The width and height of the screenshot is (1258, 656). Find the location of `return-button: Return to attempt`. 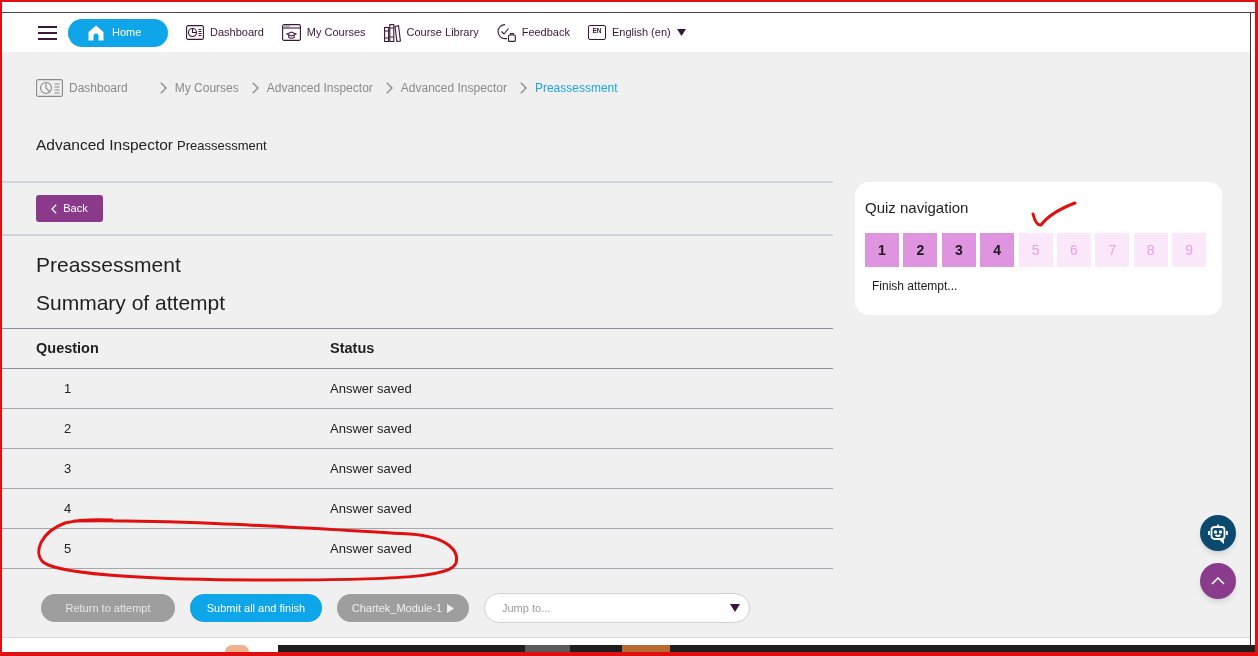

return-button: Return to attempt is located at coordinates (108, 608).